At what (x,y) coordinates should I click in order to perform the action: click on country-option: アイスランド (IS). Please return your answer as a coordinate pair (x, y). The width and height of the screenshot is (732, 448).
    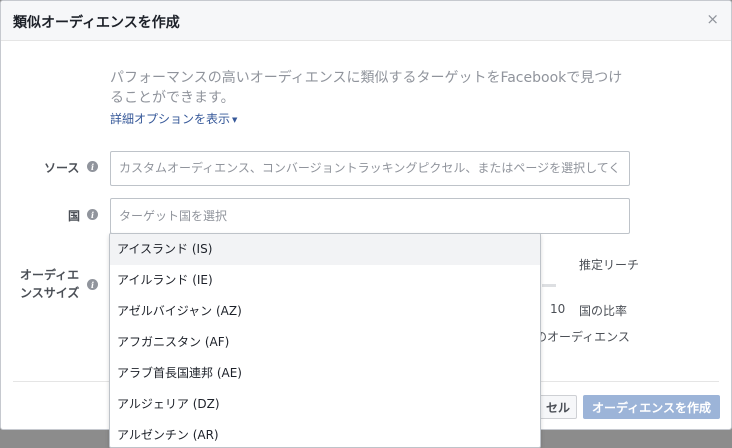
    Looking at the image, I should click on (325, 249).